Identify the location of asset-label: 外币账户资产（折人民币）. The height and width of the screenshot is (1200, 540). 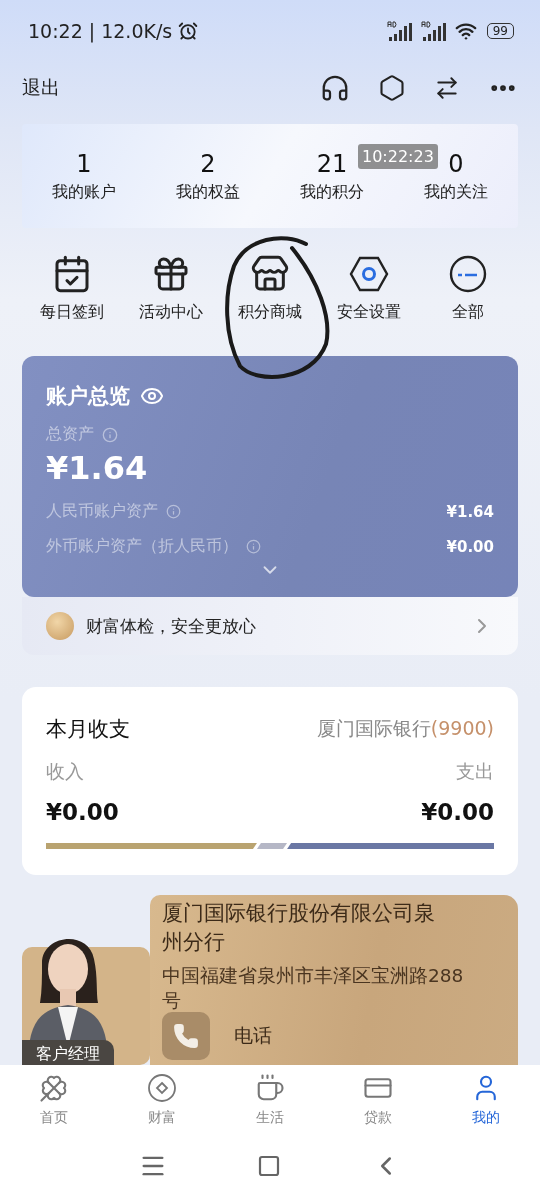
(142, 546).